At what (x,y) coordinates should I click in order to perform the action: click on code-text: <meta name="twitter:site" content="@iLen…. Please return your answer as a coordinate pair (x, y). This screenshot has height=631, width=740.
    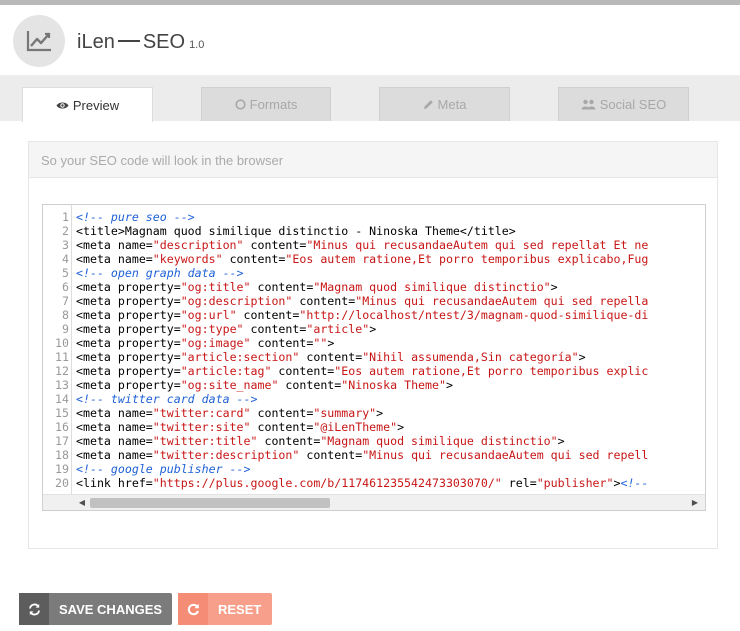
    Looking at the image, I should click on (237, 427).